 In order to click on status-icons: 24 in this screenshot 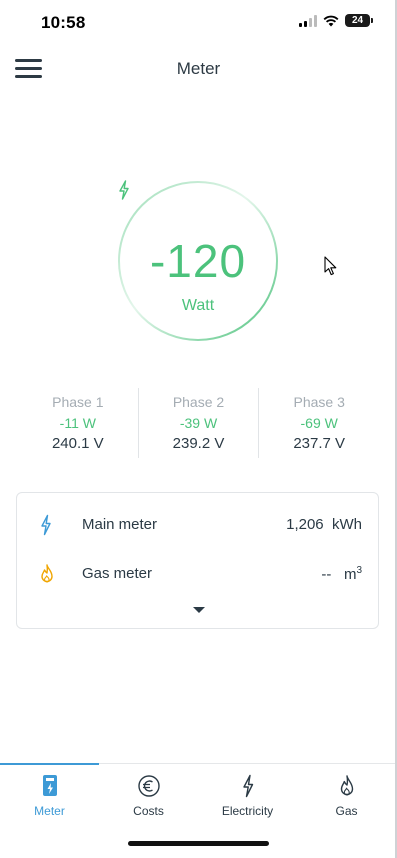, I will do `click(336, 20)`.